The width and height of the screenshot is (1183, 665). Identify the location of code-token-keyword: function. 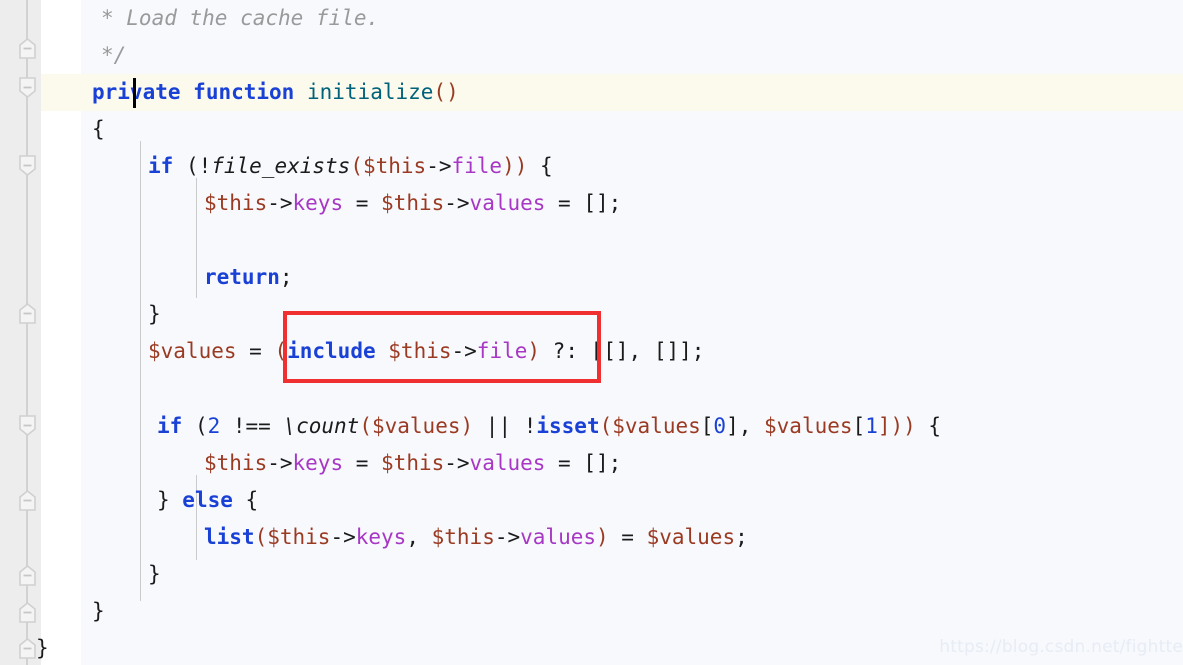
(244, 92).